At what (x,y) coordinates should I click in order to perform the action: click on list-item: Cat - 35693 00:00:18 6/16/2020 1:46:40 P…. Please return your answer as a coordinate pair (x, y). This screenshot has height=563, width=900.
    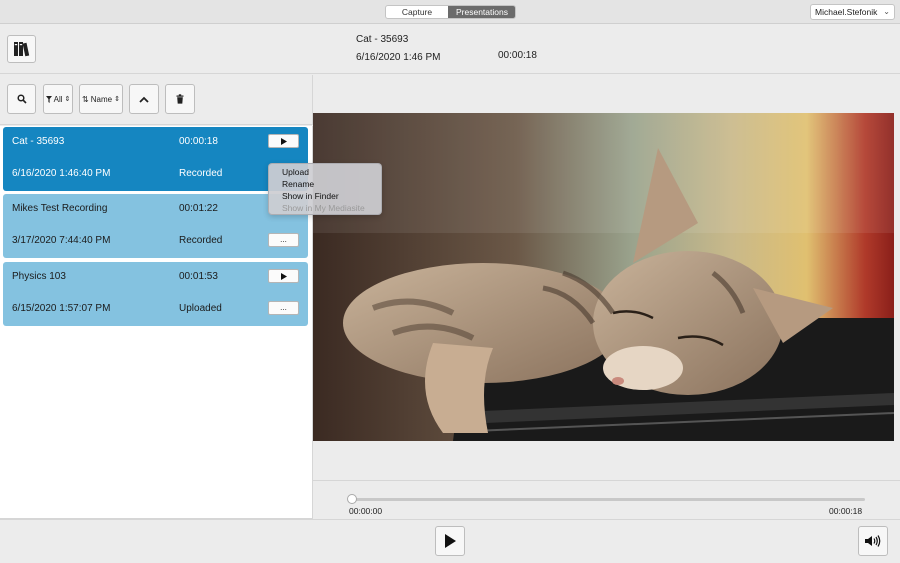
    Looking at the image, I should click on (155, 159).